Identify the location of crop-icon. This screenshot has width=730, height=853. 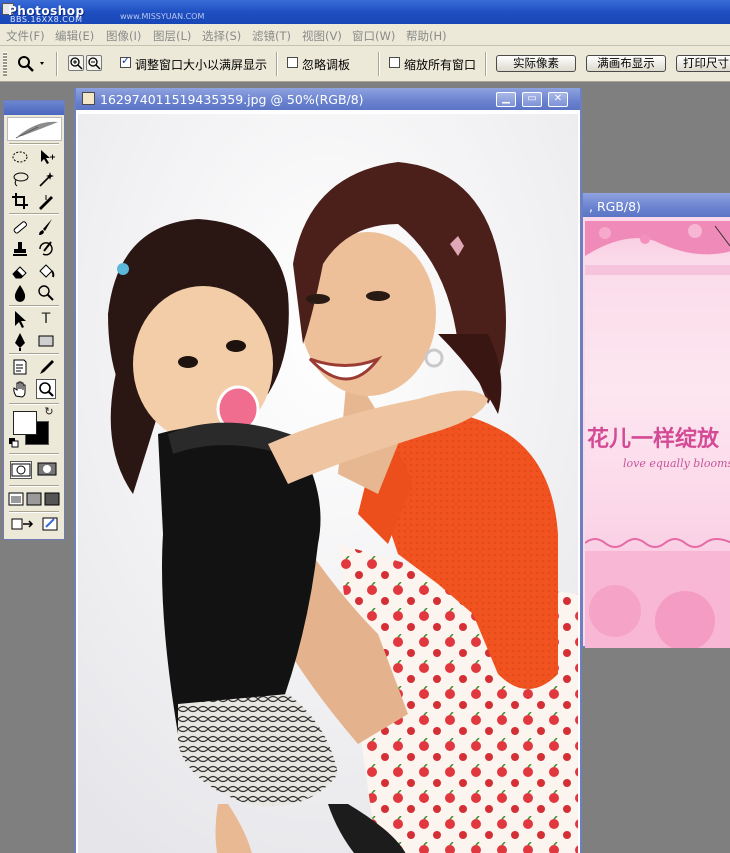
(20, 201).